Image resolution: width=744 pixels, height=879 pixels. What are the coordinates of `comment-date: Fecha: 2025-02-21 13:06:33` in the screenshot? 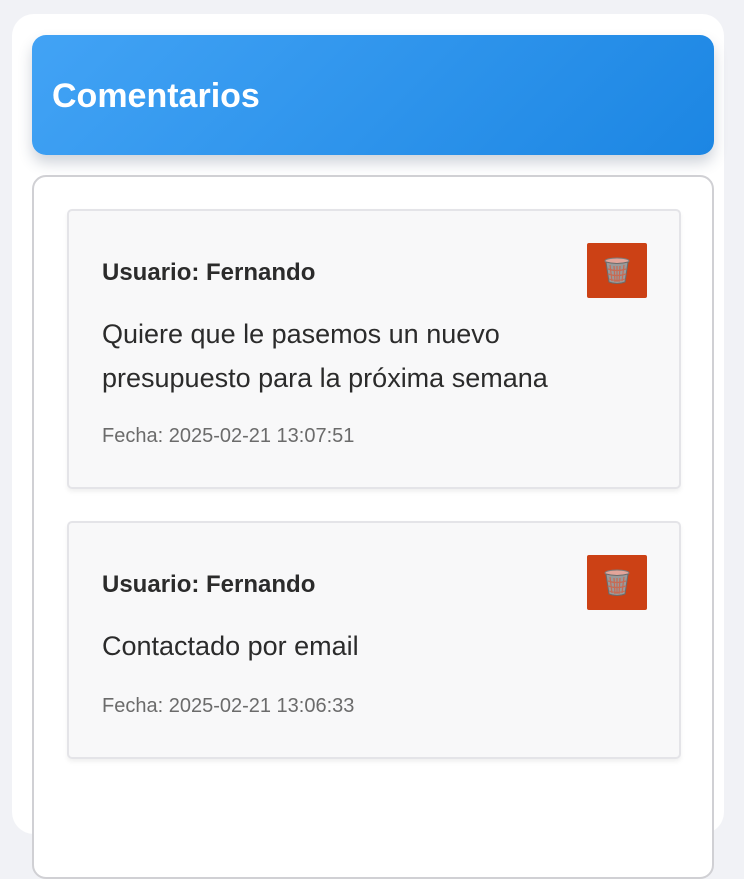 It's located at (228, 706).